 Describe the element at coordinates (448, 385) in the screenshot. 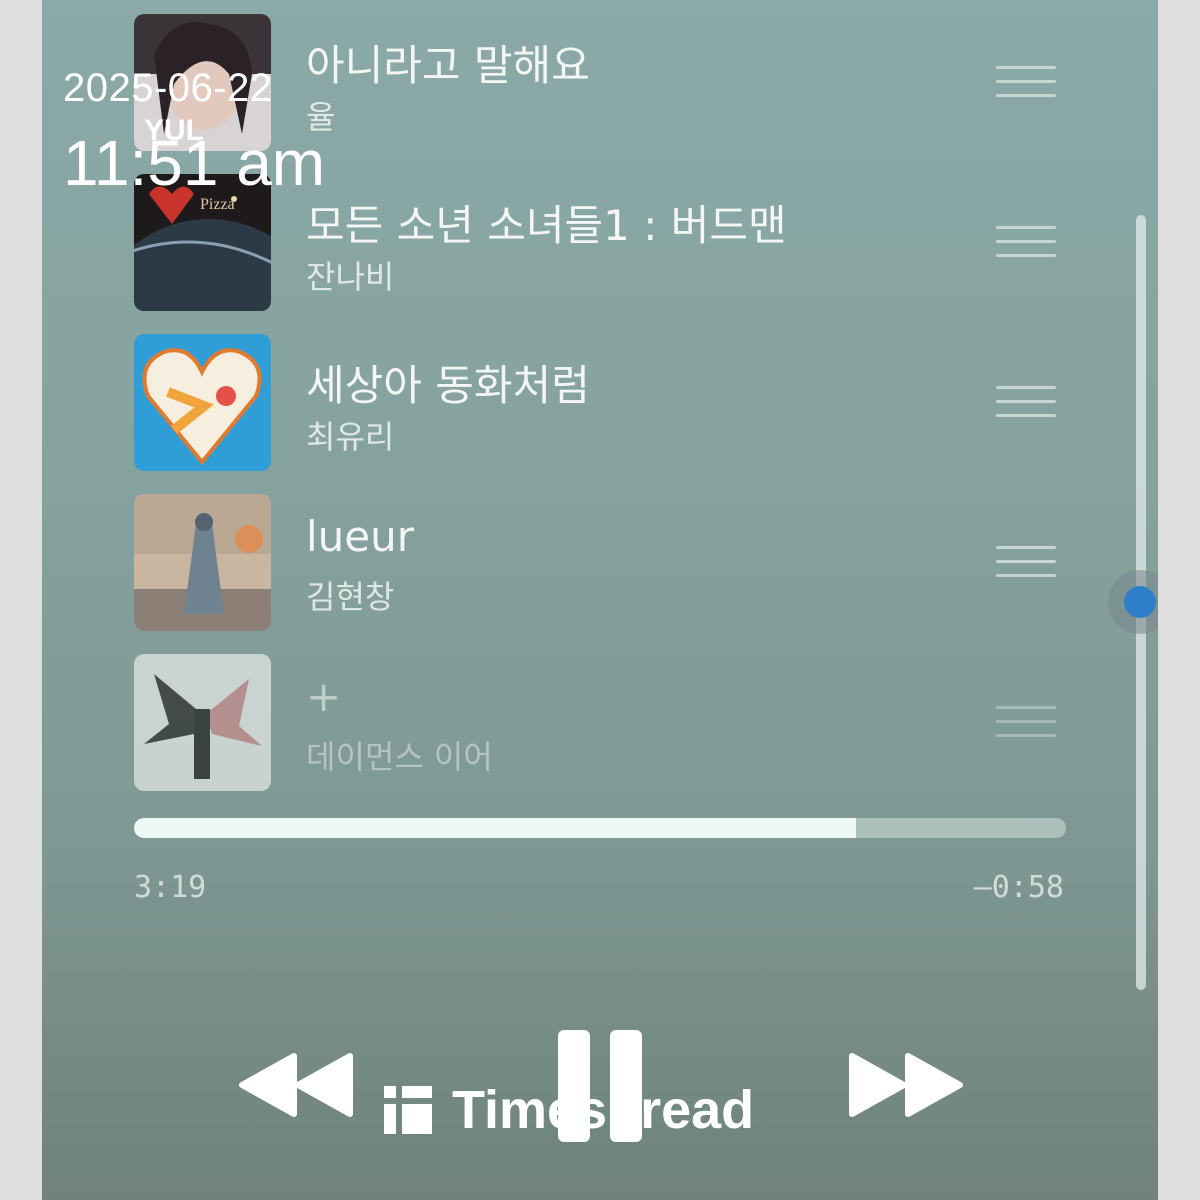

I see `track-title: 세상아 동화처럼` at that location.